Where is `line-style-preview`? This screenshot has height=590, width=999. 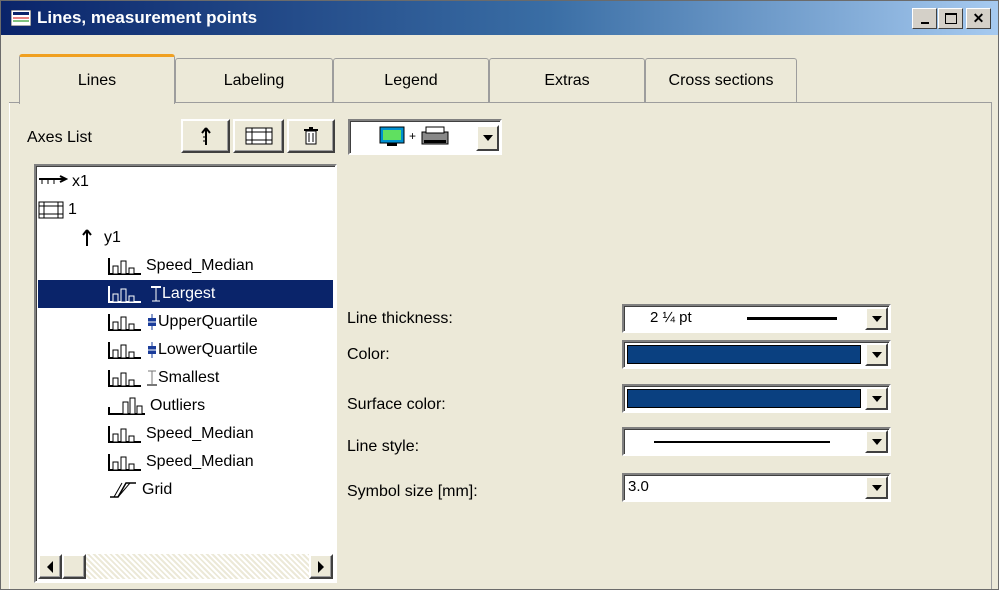
line-style-preview is located at coordinates (742, 442).